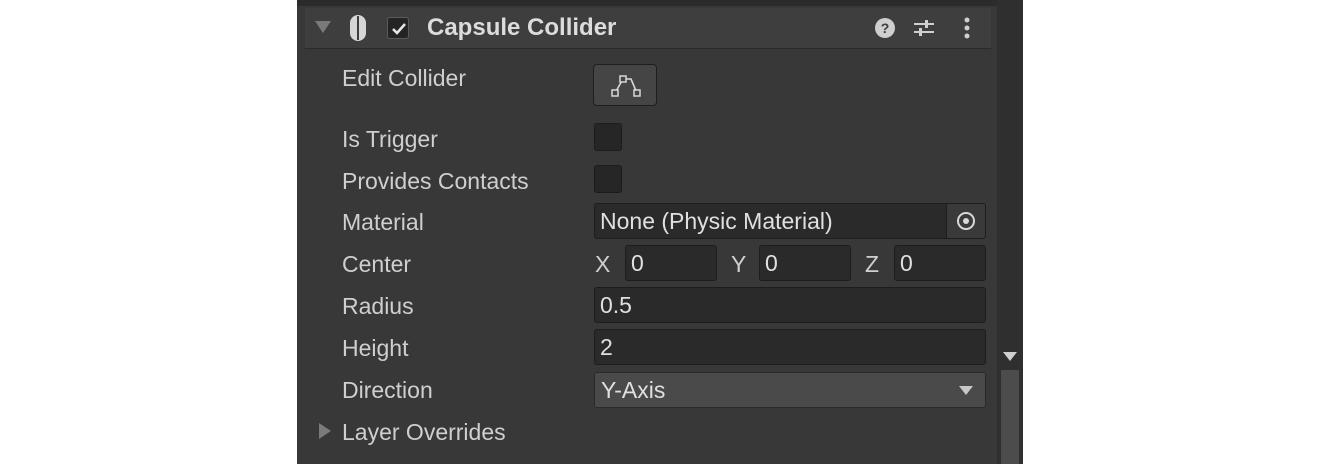  What do you see at coordinates (872, 264) in the screenshot?
I see `center-z-label: Z` at bounding box center [872, 264].